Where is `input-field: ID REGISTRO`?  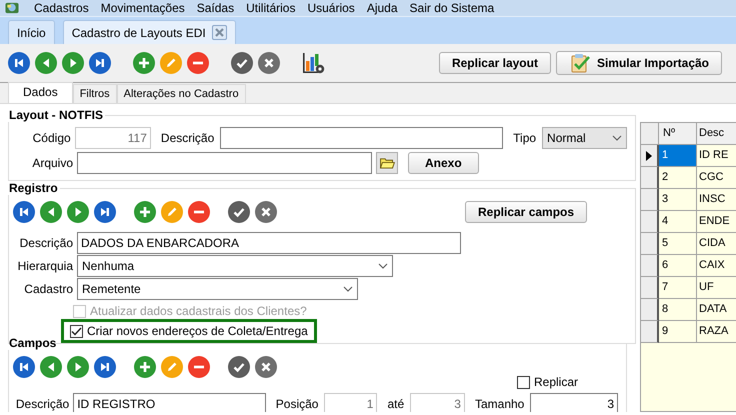
input-field: ID REGISTRO is located at coordinates (169, 402).